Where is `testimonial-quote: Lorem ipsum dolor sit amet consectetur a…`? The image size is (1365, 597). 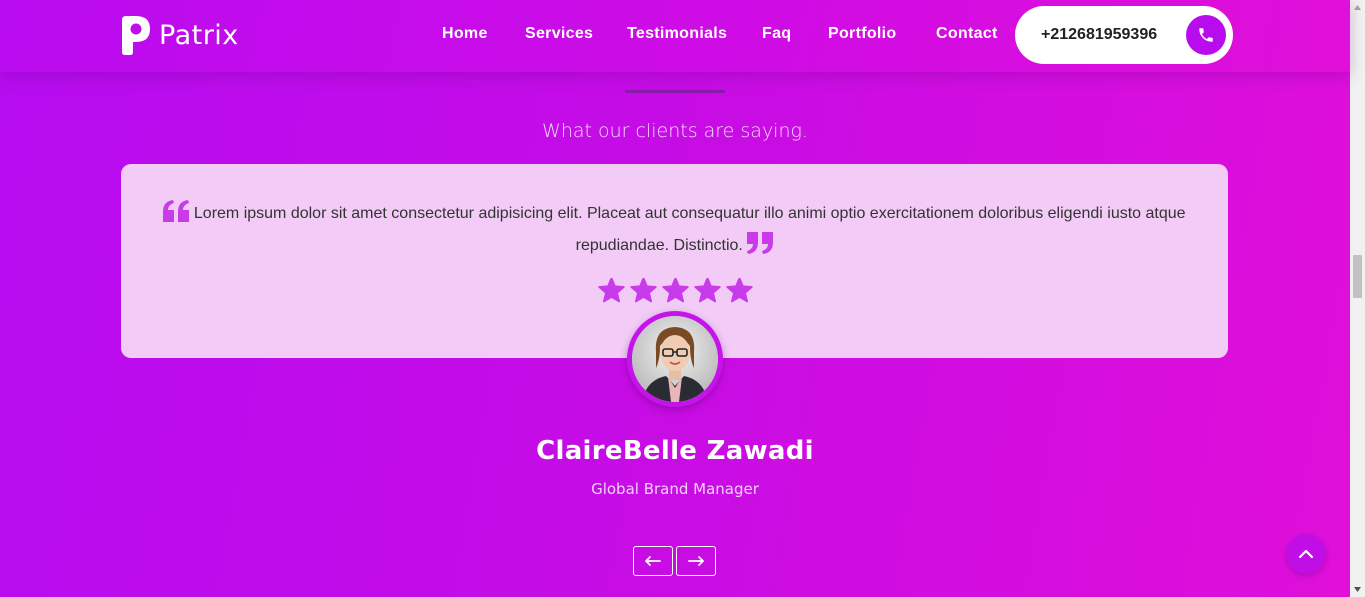
testimonial-quote: Lorem ipsum dolor sit amet consectetur a… is located at coordinates (674, 230).